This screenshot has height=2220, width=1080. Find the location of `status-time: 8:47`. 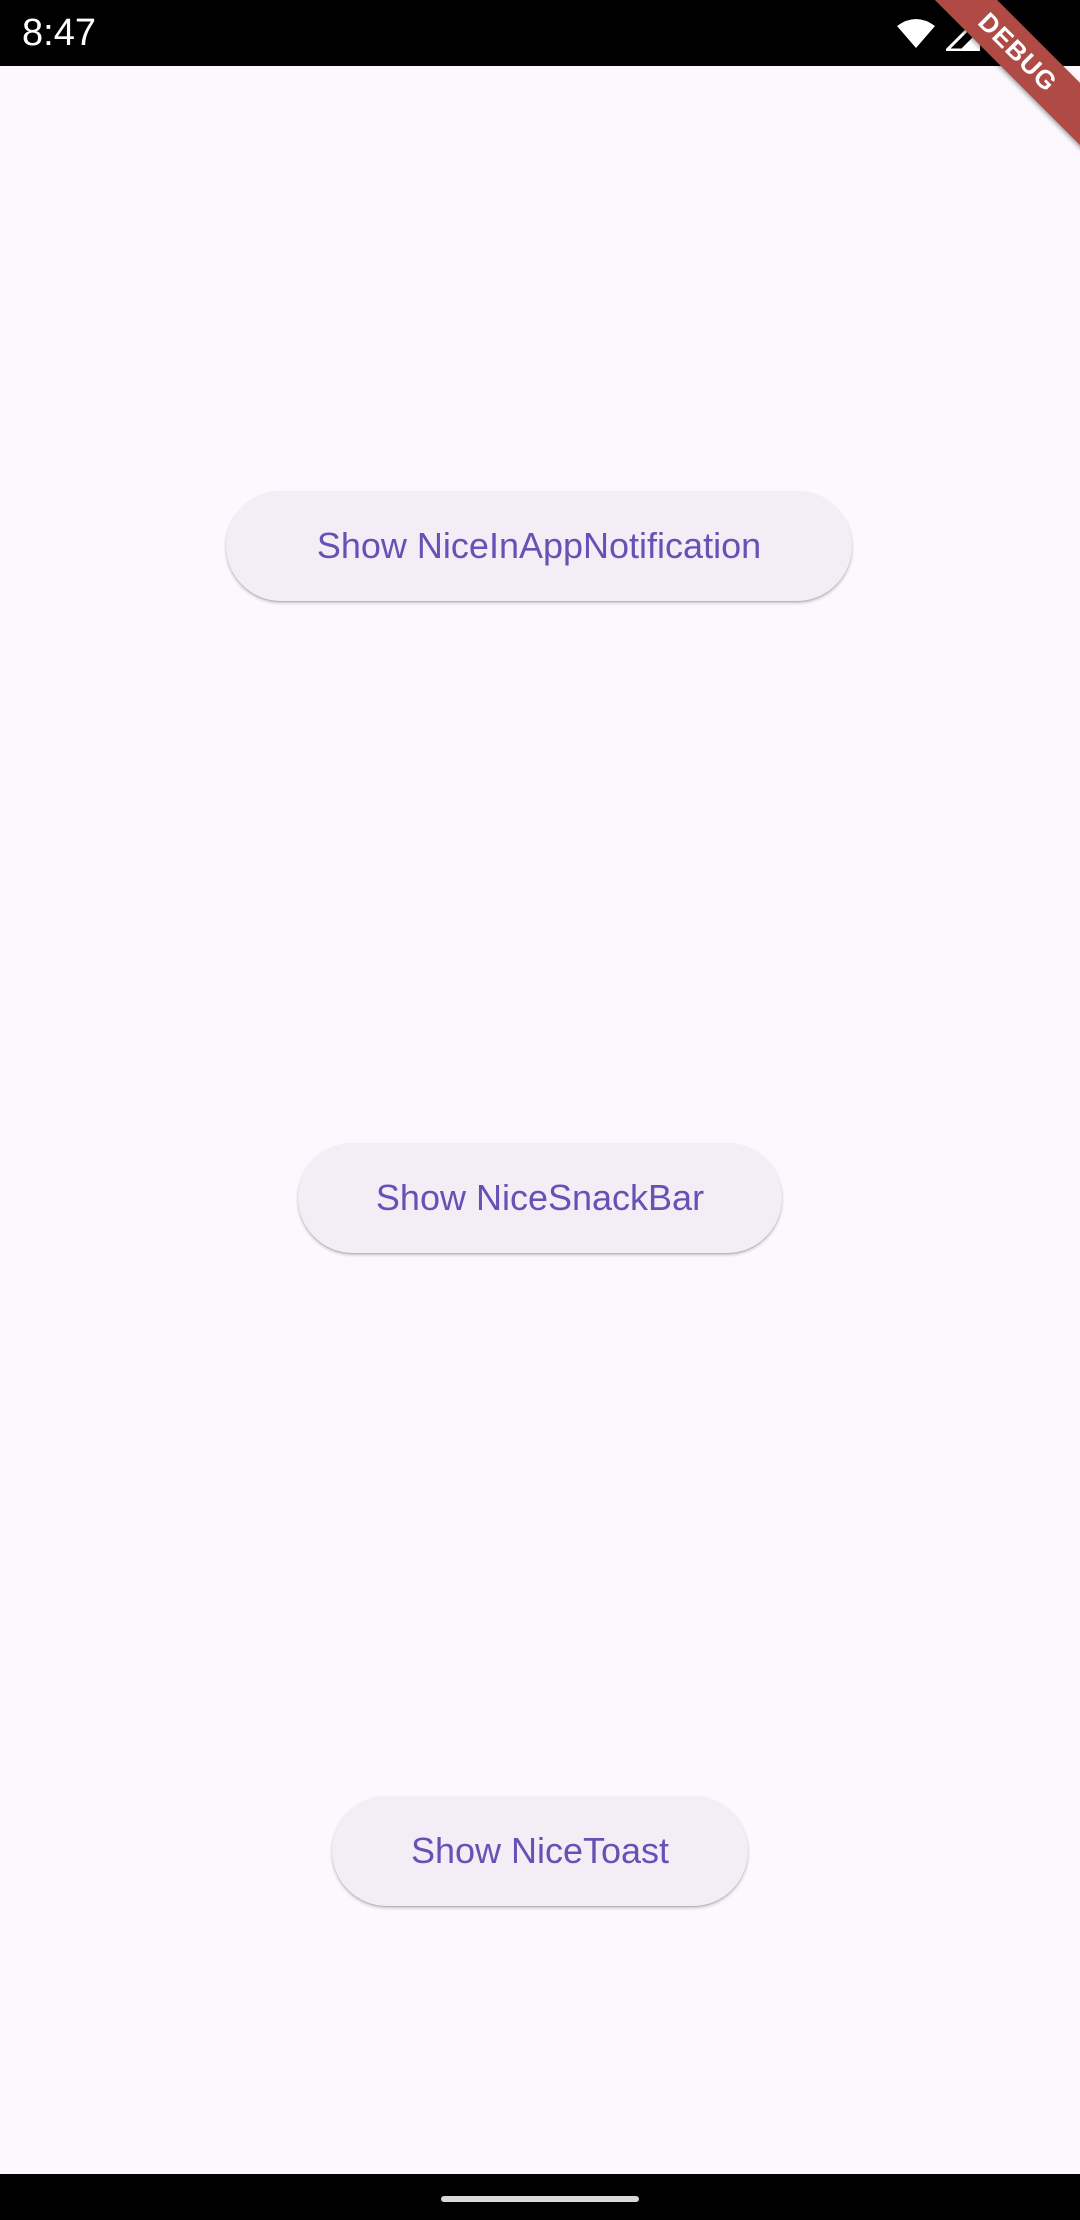

status-time: 8:47 is located at coordinates (59, 33).